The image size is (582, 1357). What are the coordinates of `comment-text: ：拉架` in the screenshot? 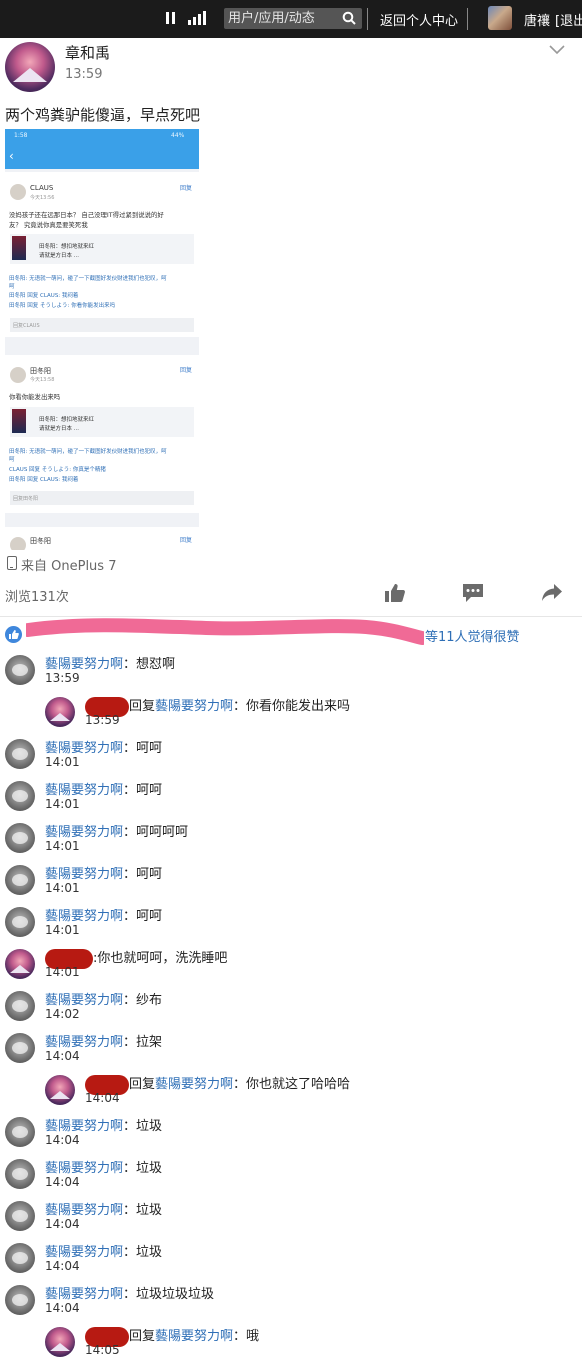 It's located at (143, 1042).